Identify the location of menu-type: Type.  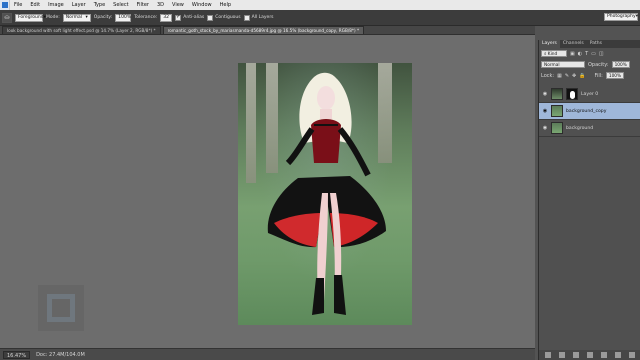
(99, 5).